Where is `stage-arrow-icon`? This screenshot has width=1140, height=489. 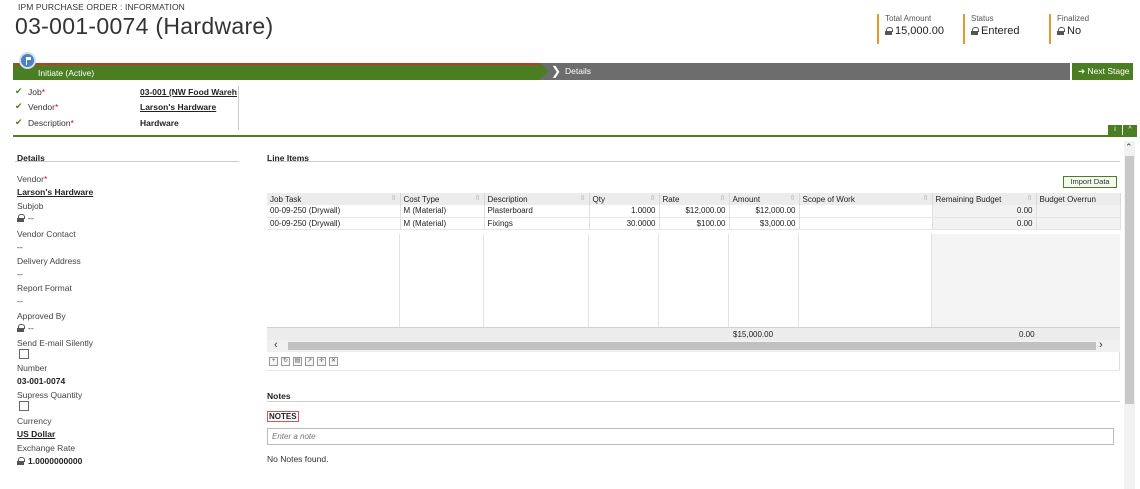
stage-arrow-icon is located at coordinates (544, 71).